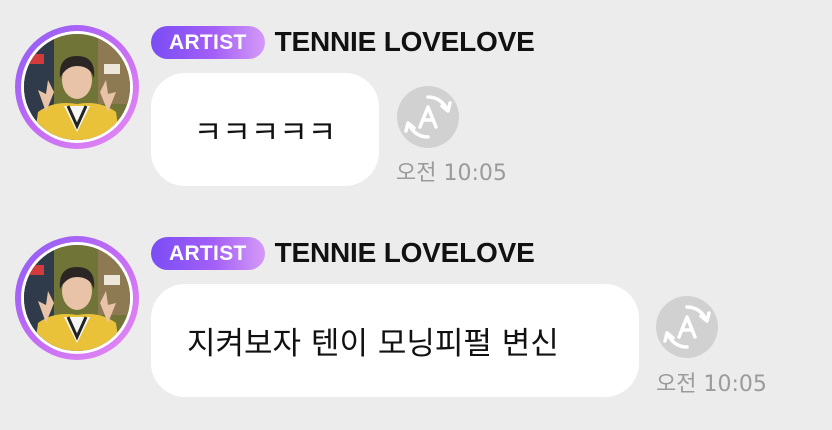  I want to click on message-bubble: ㅋㅋㅋㅋㅋ, so click(265, 129).